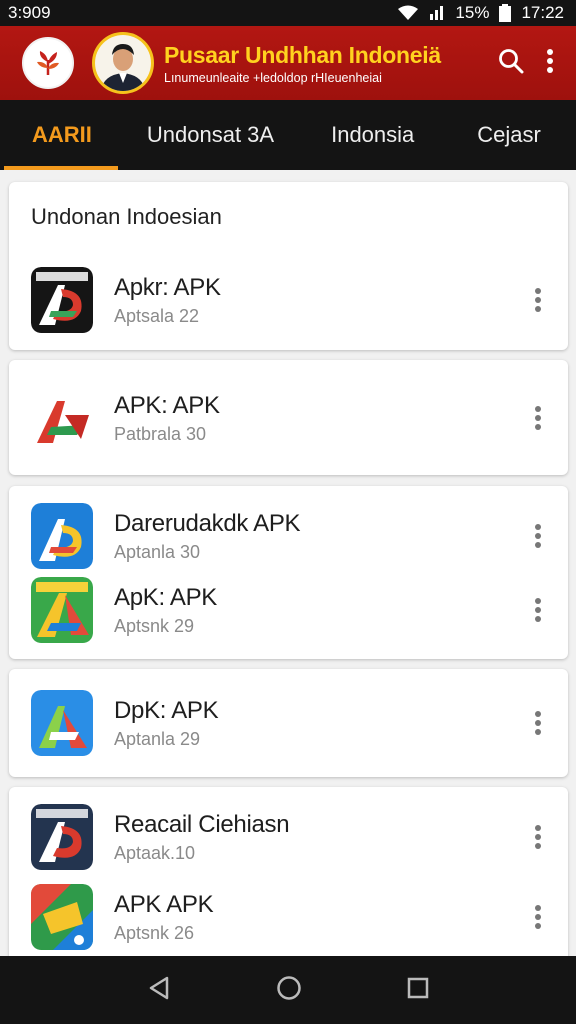 The width and height of the screenshot is (576, 1024). I want to click on app-title: Darerudakdk APK, so click(207, 523).